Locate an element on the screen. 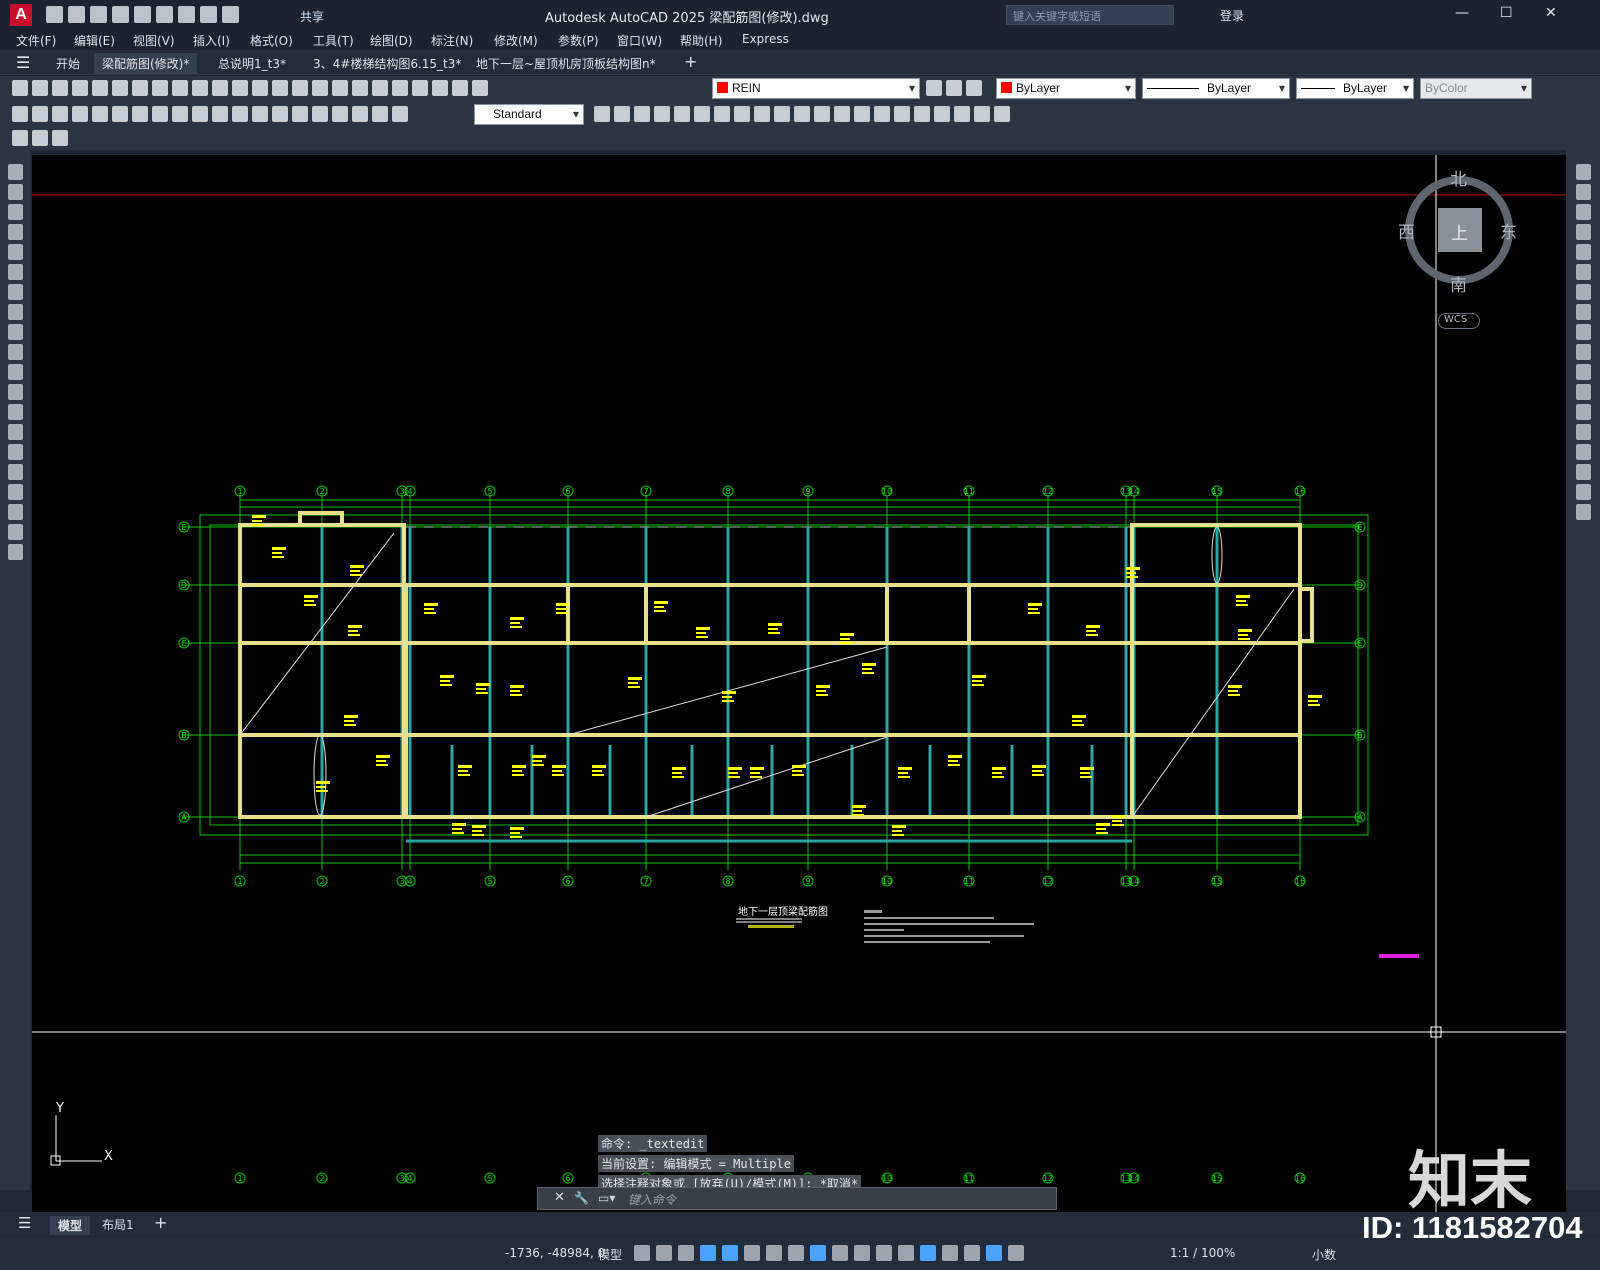 The image size is (1600, 1270). lineweight-icon is located at coordinates (840, 1253).